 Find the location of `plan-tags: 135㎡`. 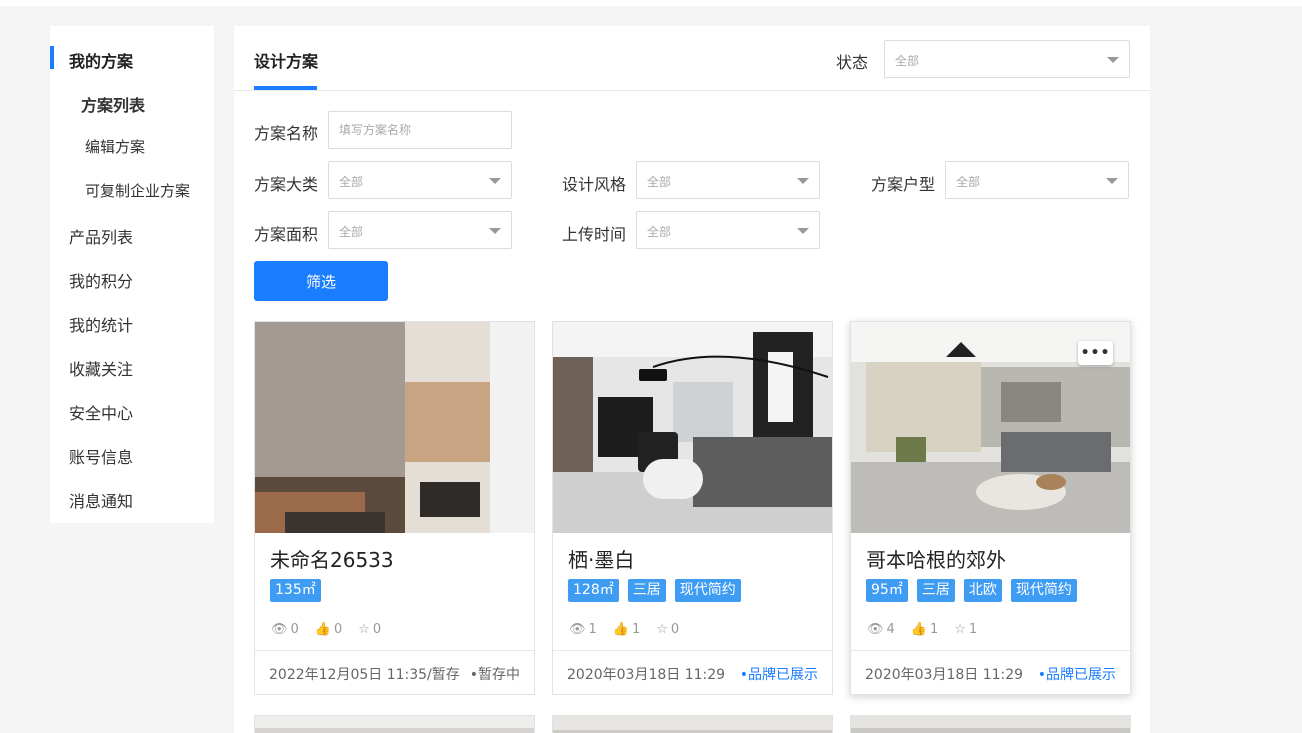

plan-tags: 135㎡ is located at coordinates (295, 590).